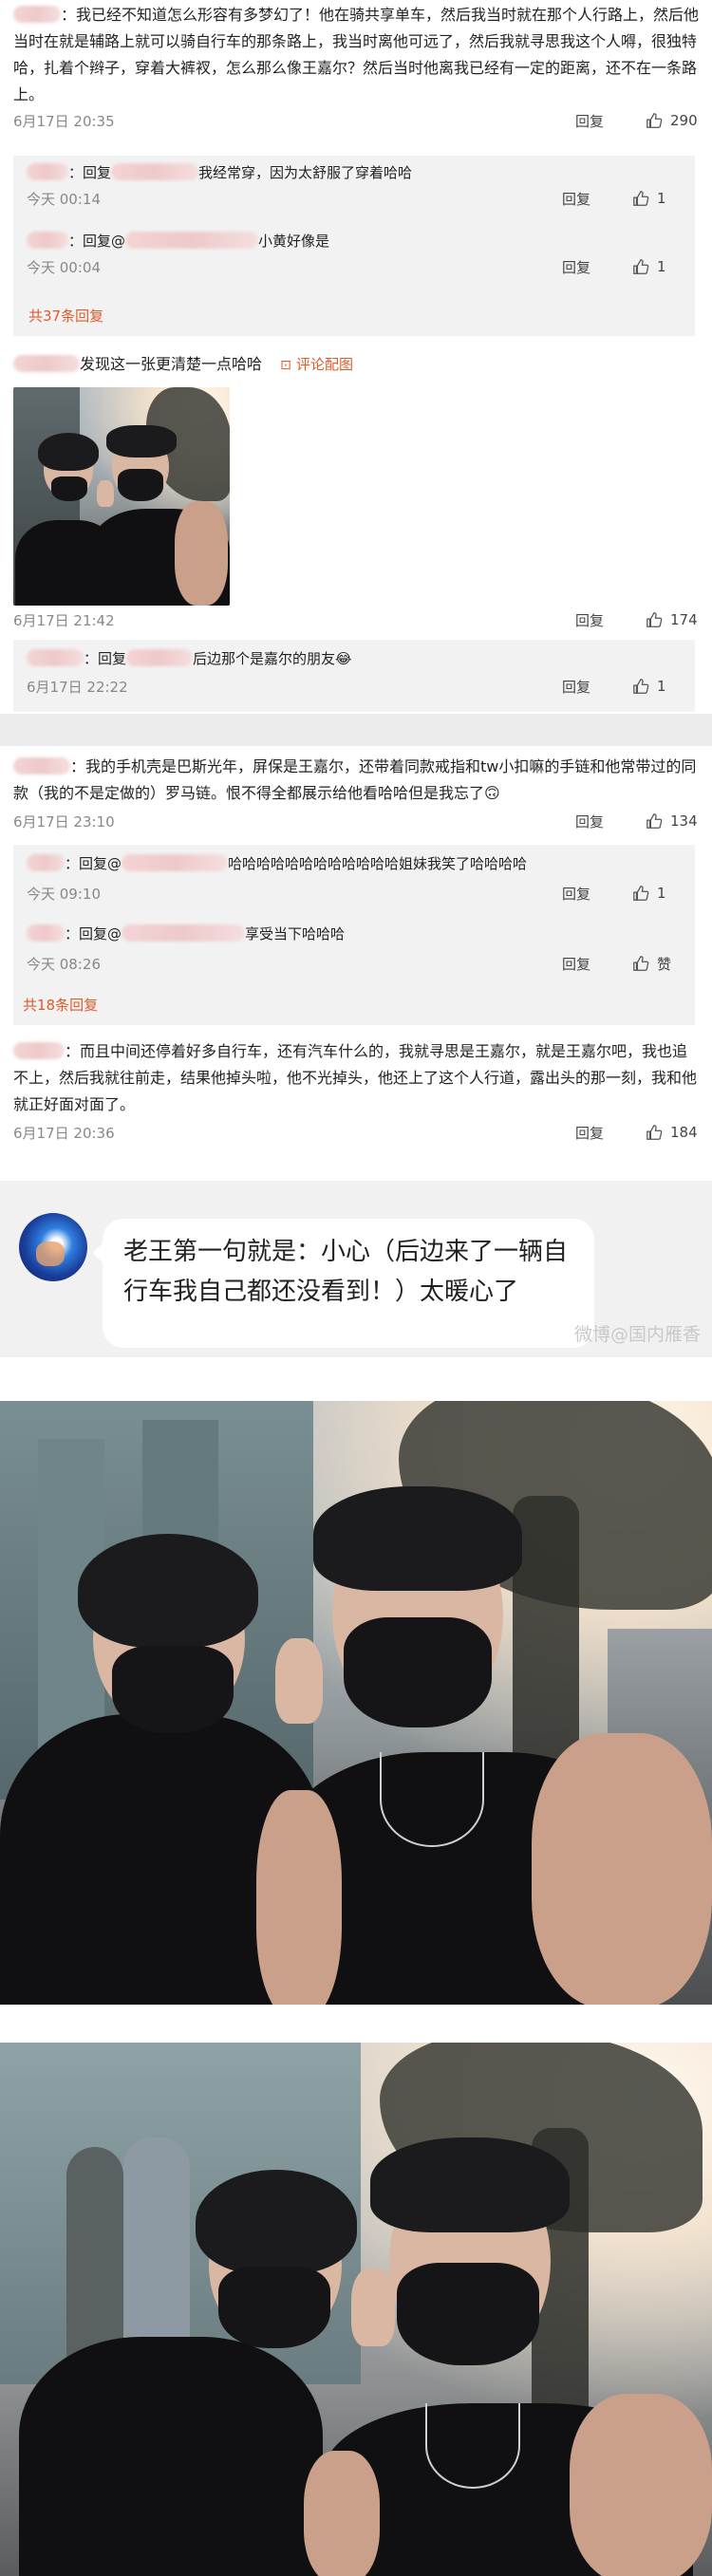 The image size is (712, 2576). I want to click on more-replies-link: 共18条回复, so click(60, 1005).